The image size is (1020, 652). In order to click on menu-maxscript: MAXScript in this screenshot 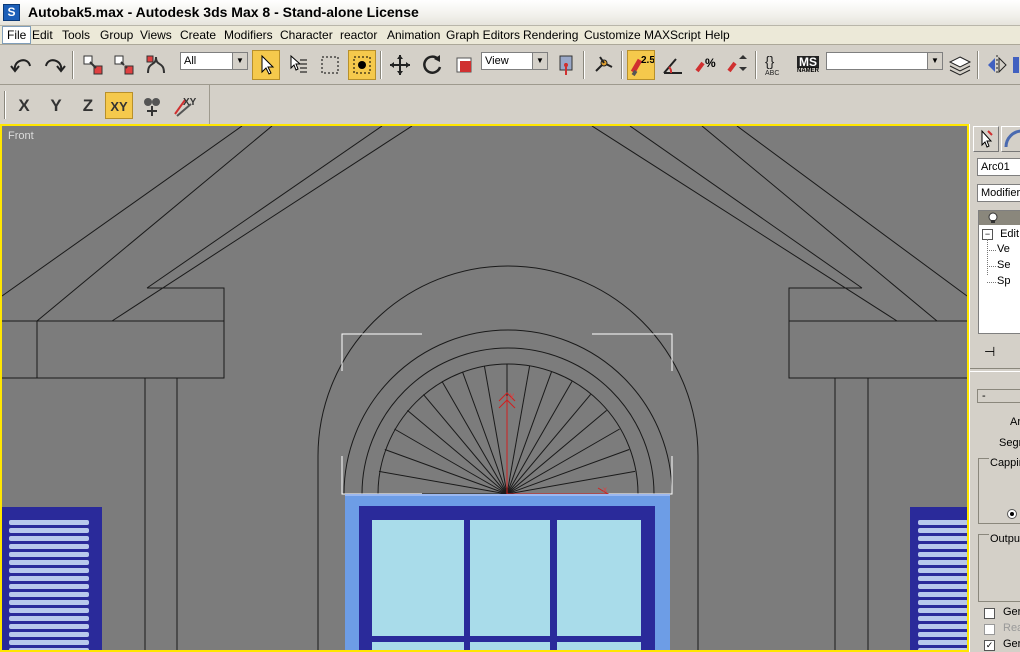, I will do `click(672, 35)`.